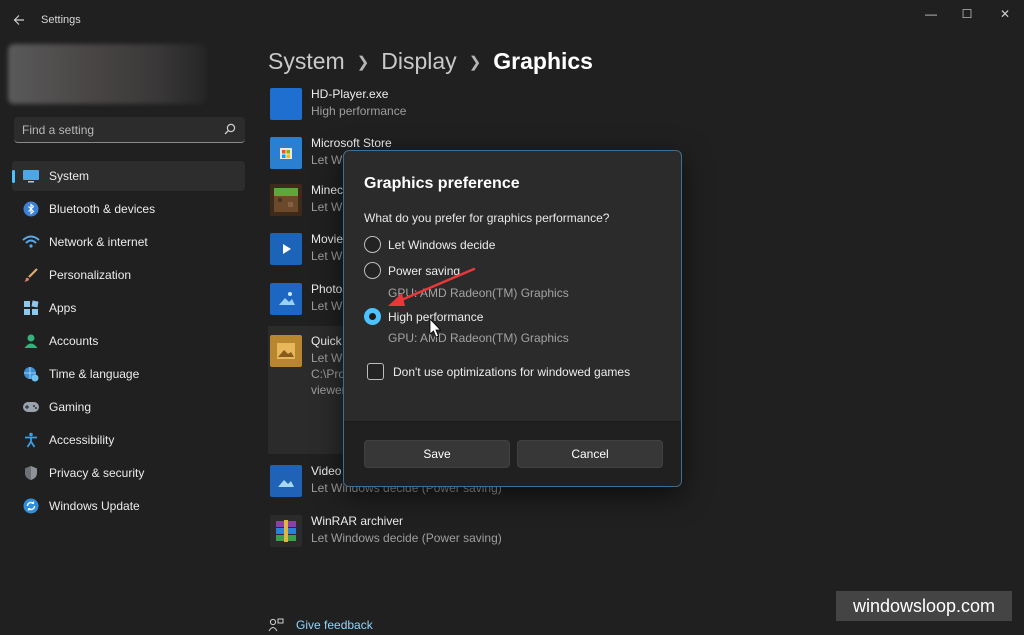  I want to click on high-performance-gpu: GPU: AMD Radeon(TM) Graphics, so click(478, 338).